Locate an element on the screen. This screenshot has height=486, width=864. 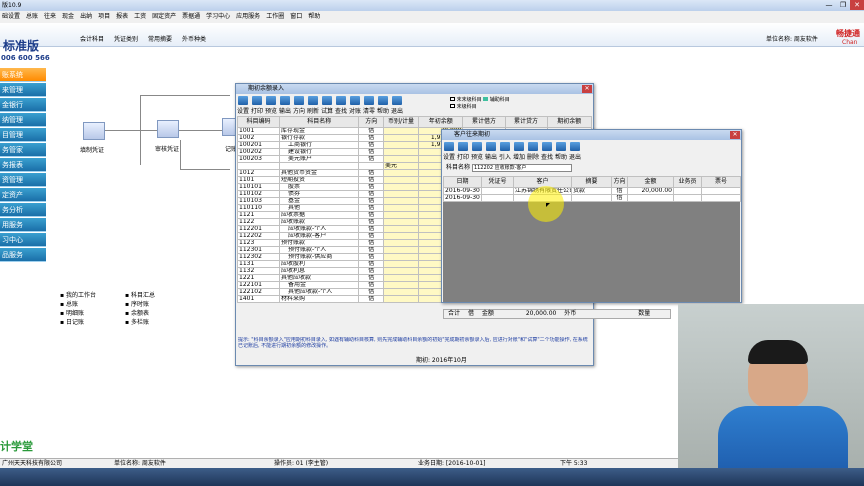
table-cell: 100203 is located at coordinates (258, 159).